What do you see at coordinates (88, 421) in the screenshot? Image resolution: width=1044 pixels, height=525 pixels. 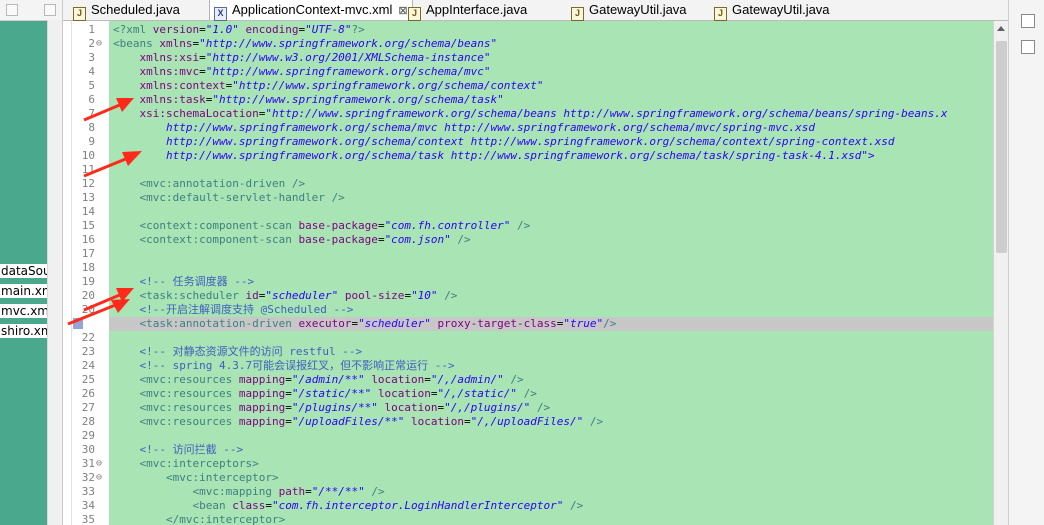 I see `line-number: 28` at bounding box center [88, 421].